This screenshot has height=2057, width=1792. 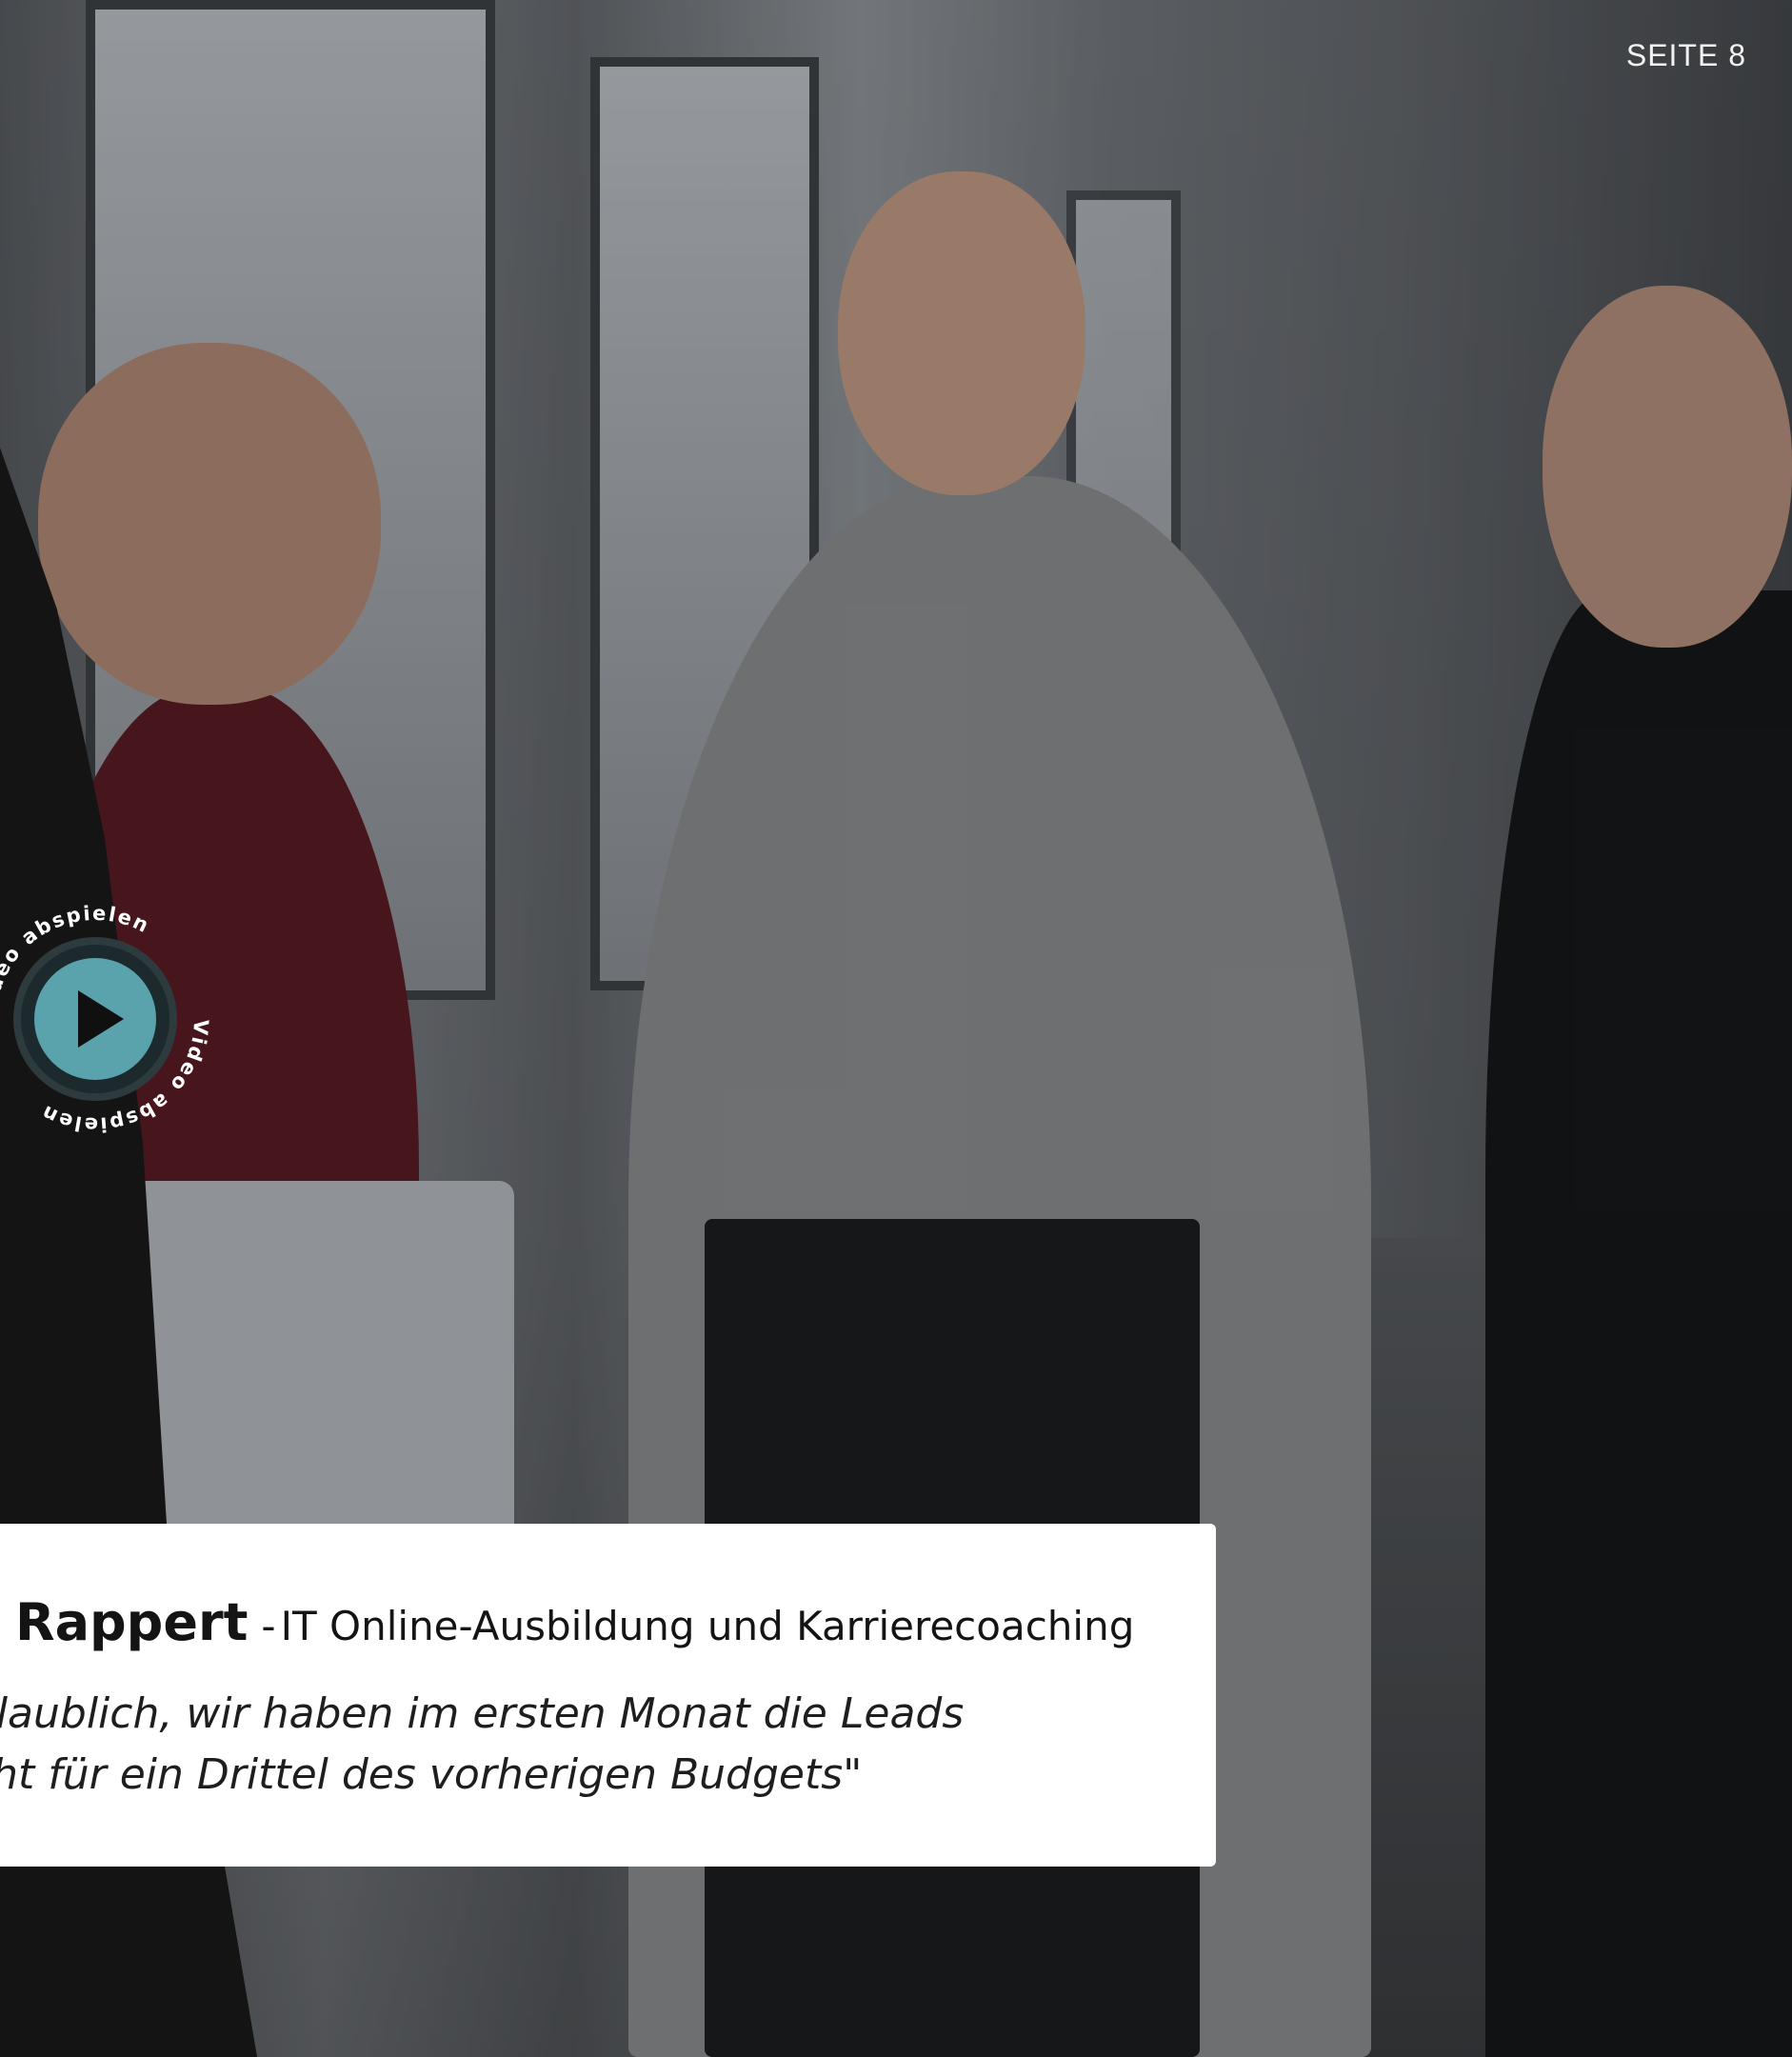 I want to click on video-play-button: Video abspielen Video abspielen, so click(x=109, y=1019).